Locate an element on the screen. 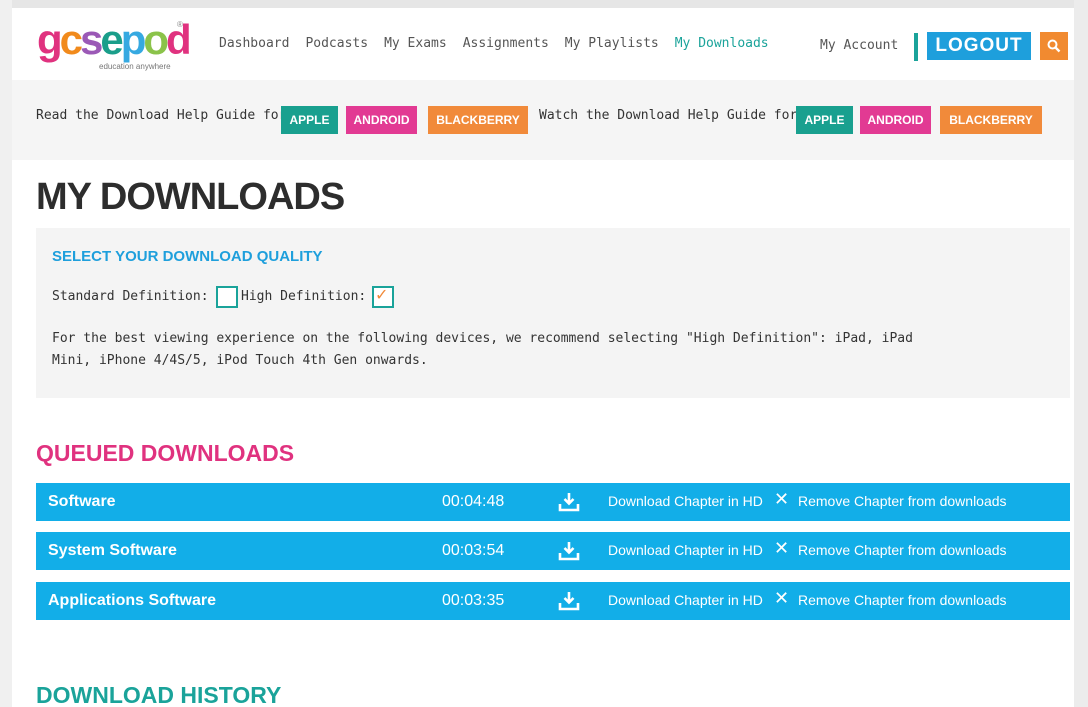 The image size is (1088, 707). registered-mark: ® is located at coordinates (180, 24).